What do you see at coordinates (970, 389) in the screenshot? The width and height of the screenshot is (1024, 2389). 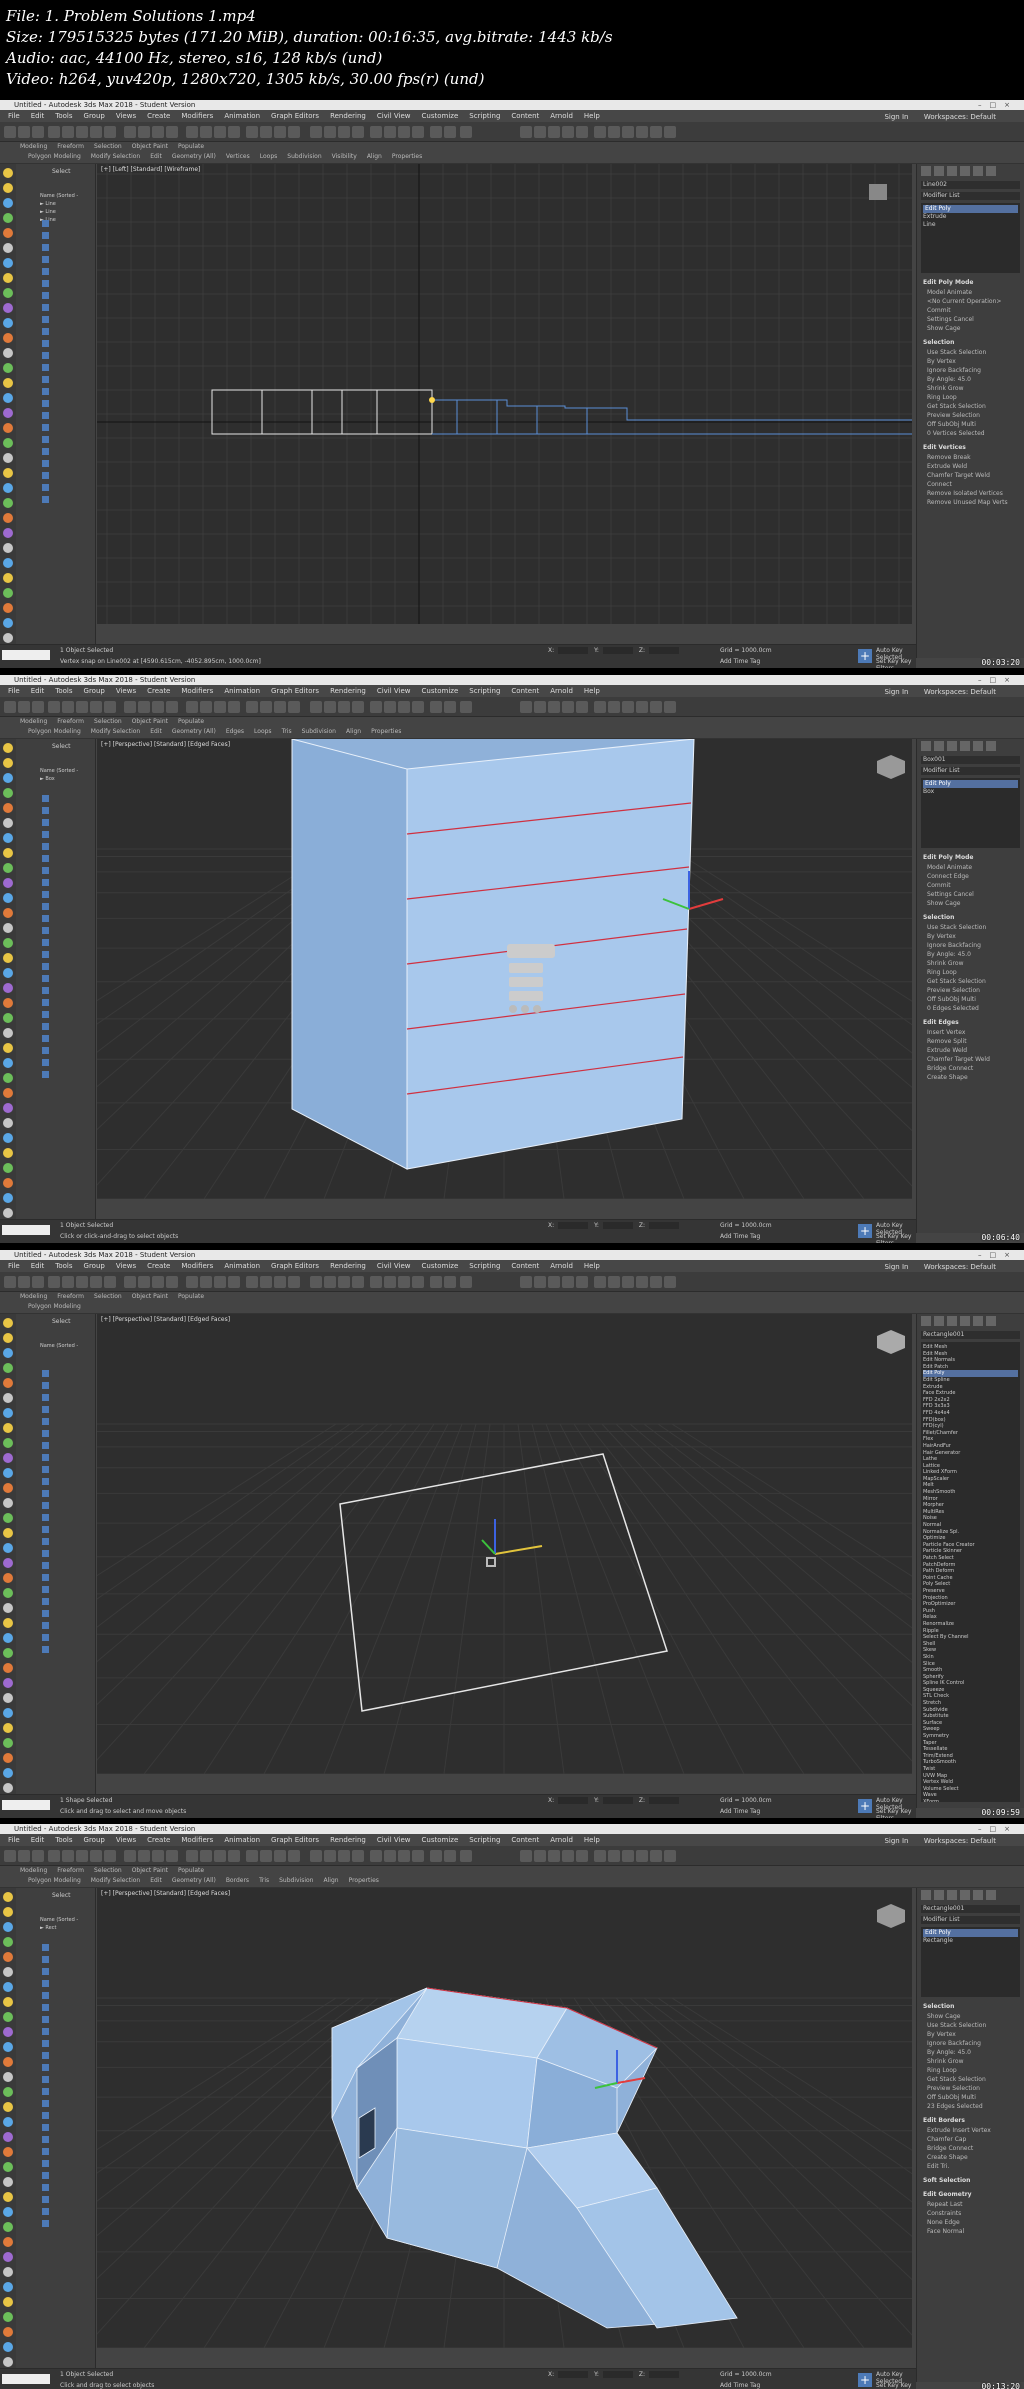 I see `rollout-control: Shrink Grow` at bounding box center [970, 389].